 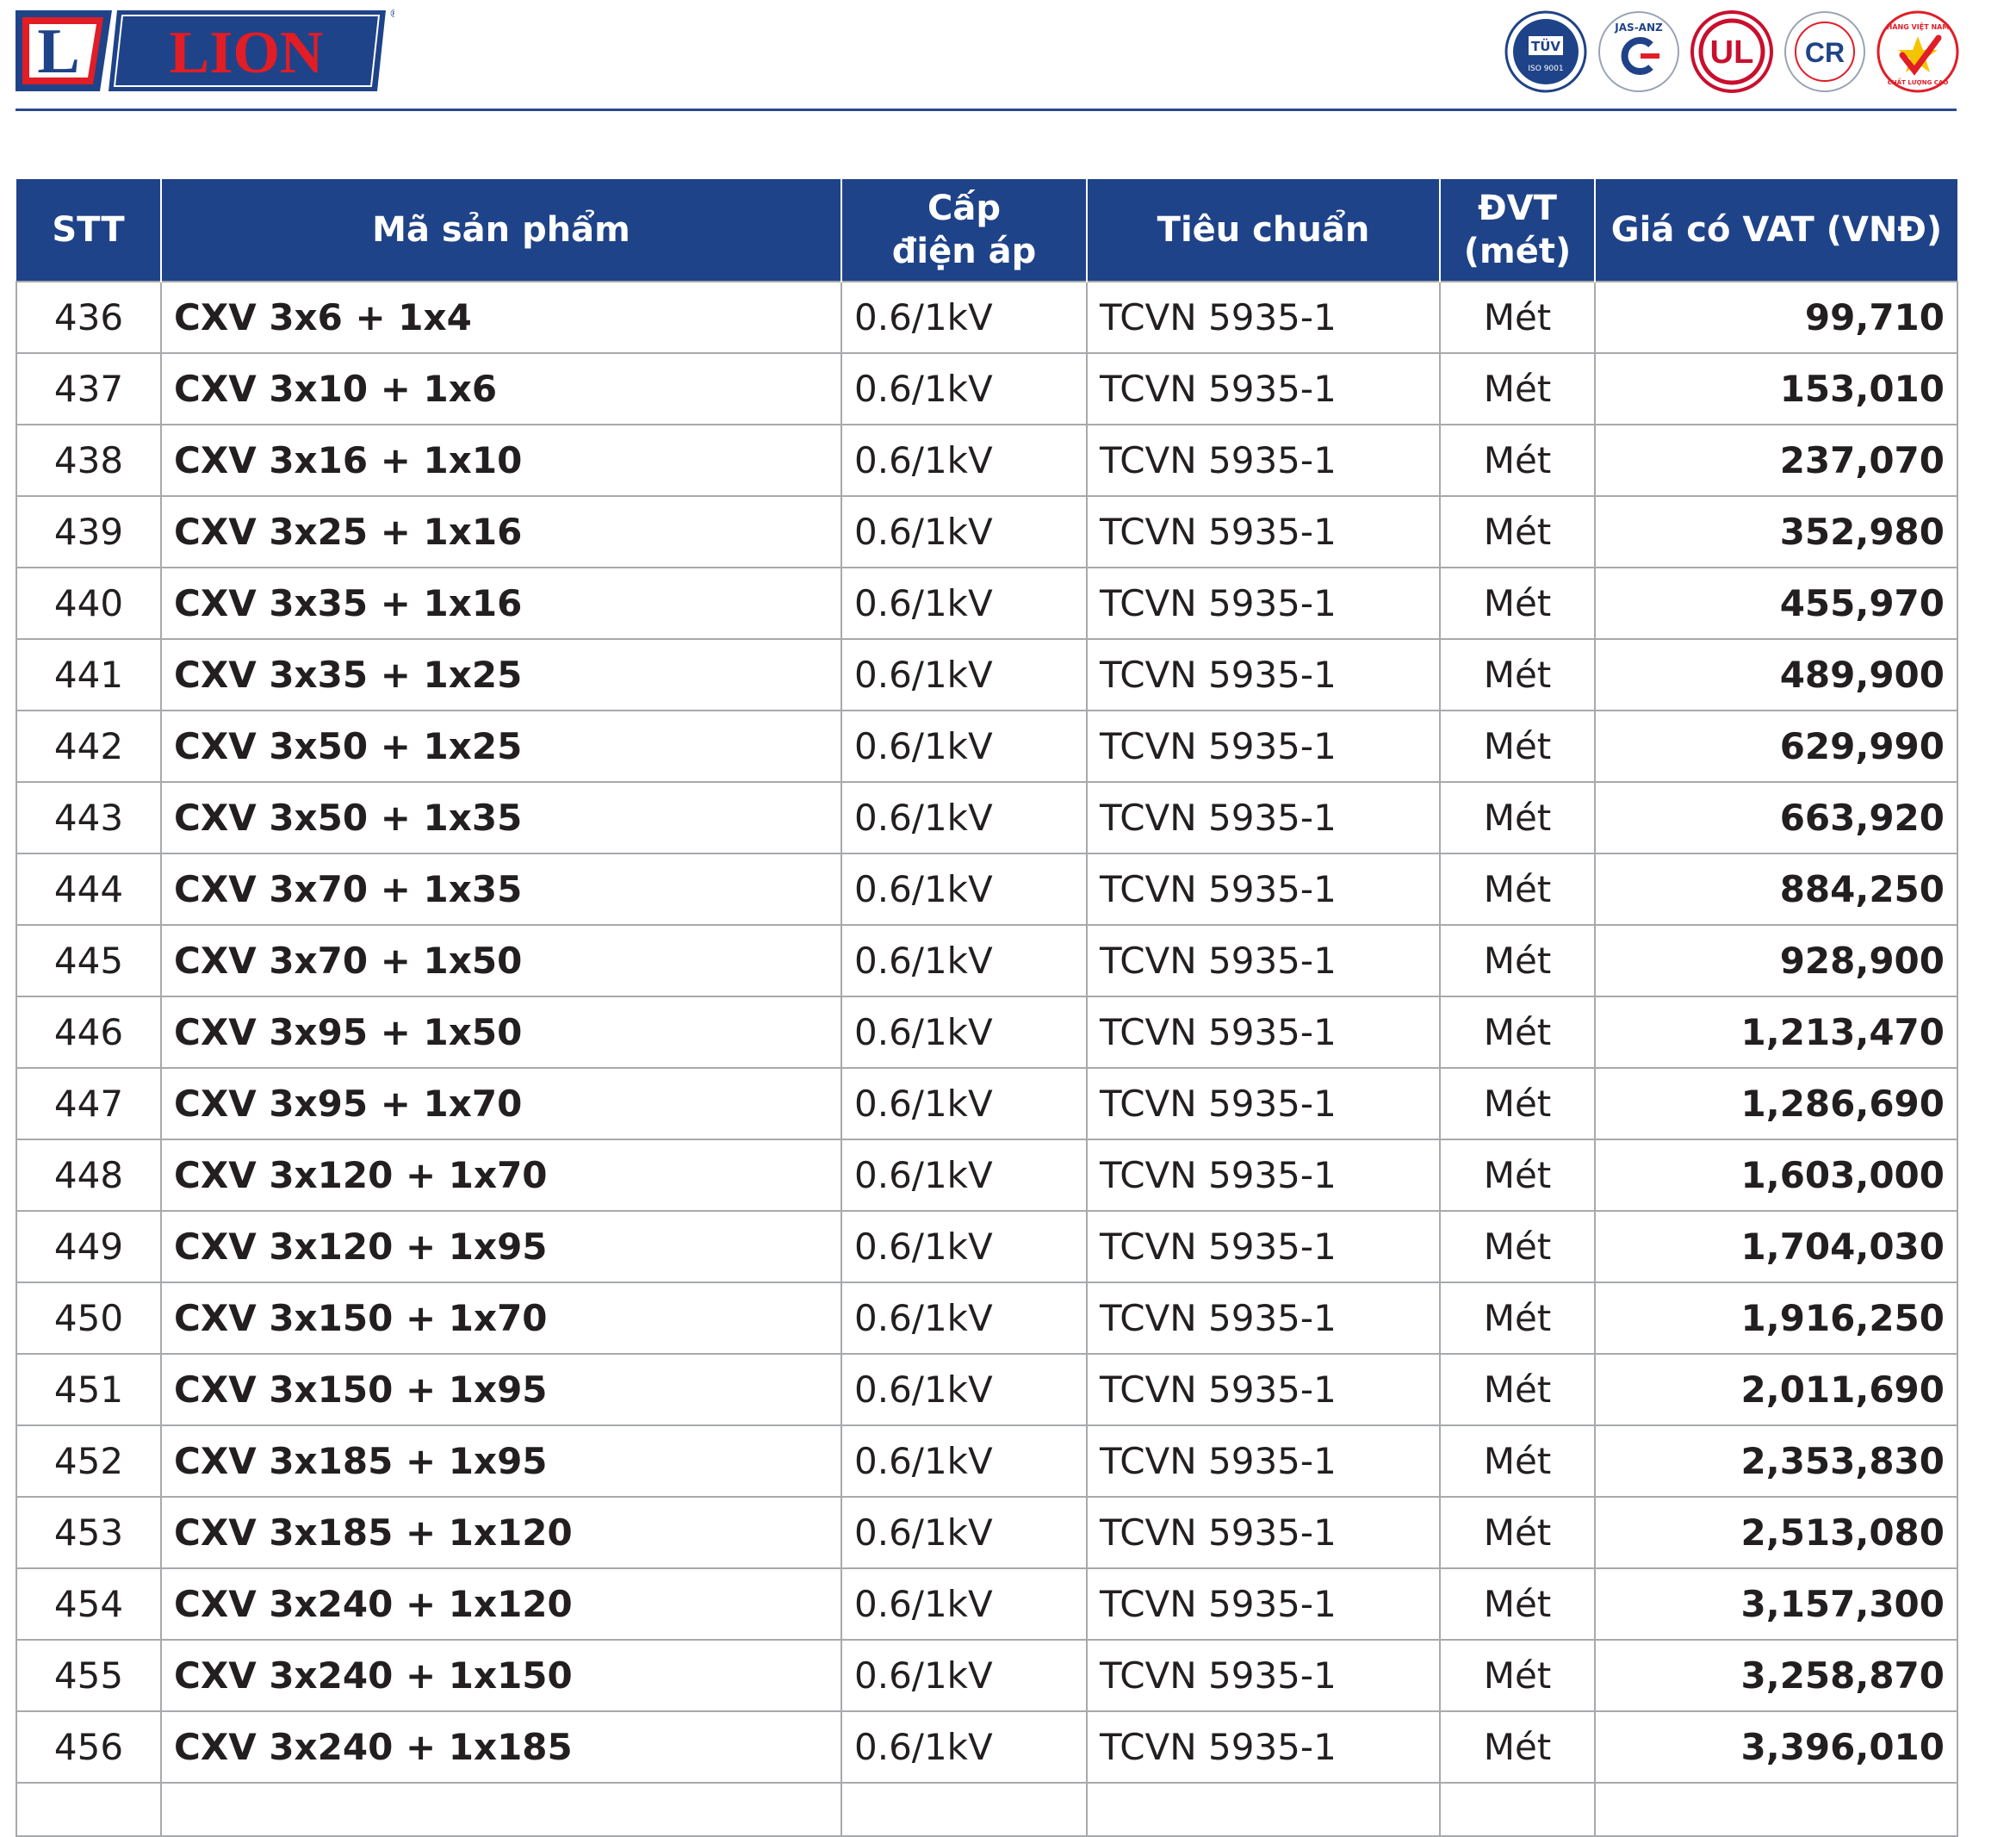 I want to click on price-cell: 2,513,080, so click(x=1776, y=1533).